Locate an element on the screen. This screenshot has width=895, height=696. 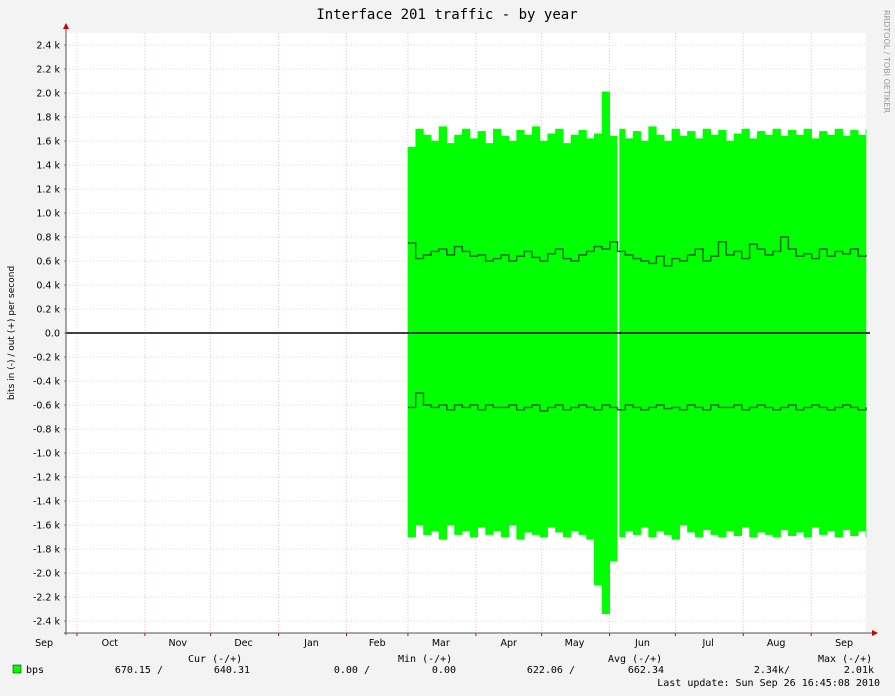
last-update: Last update: Sun Sep 26 16:45:08 2010 is located at coordinates (768, 683).